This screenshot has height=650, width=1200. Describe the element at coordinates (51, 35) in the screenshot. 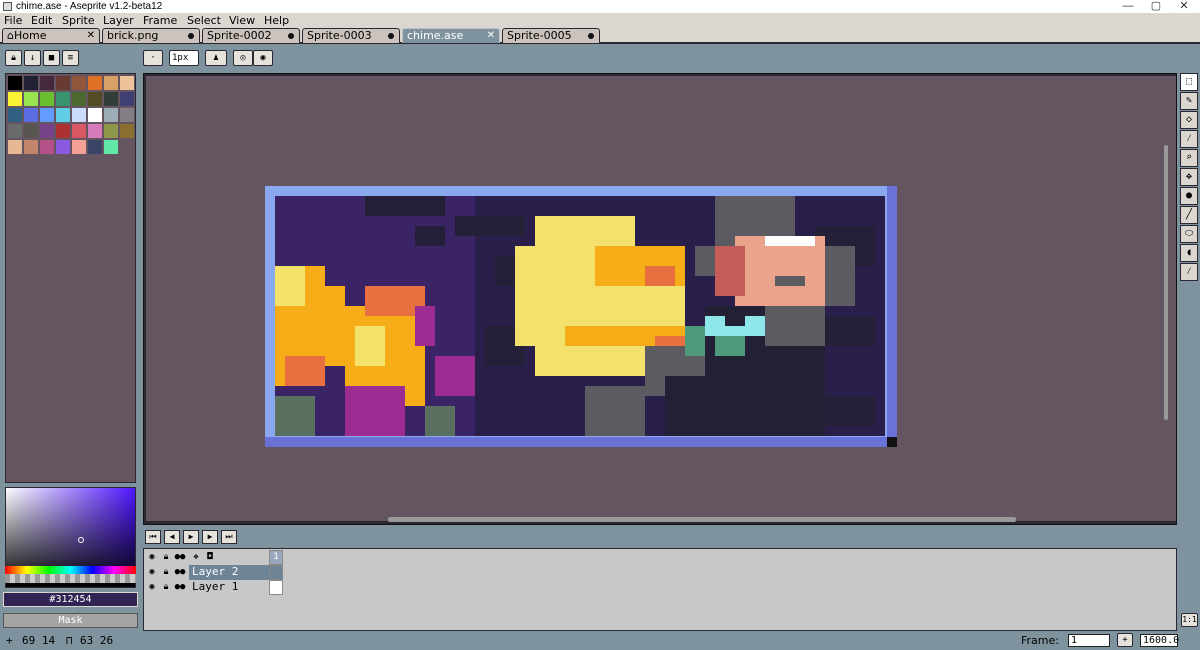

I see `tab-home: ⌂Home ✕` at that location.